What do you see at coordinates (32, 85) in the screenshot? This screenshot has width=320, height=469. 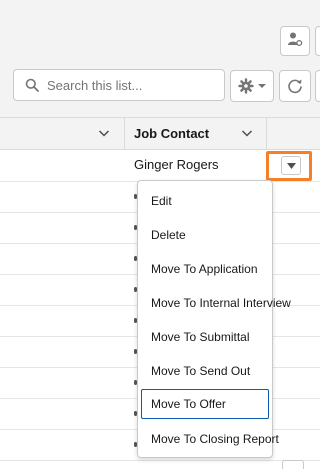 I see `search-icon` at bounding box center [32, 85].